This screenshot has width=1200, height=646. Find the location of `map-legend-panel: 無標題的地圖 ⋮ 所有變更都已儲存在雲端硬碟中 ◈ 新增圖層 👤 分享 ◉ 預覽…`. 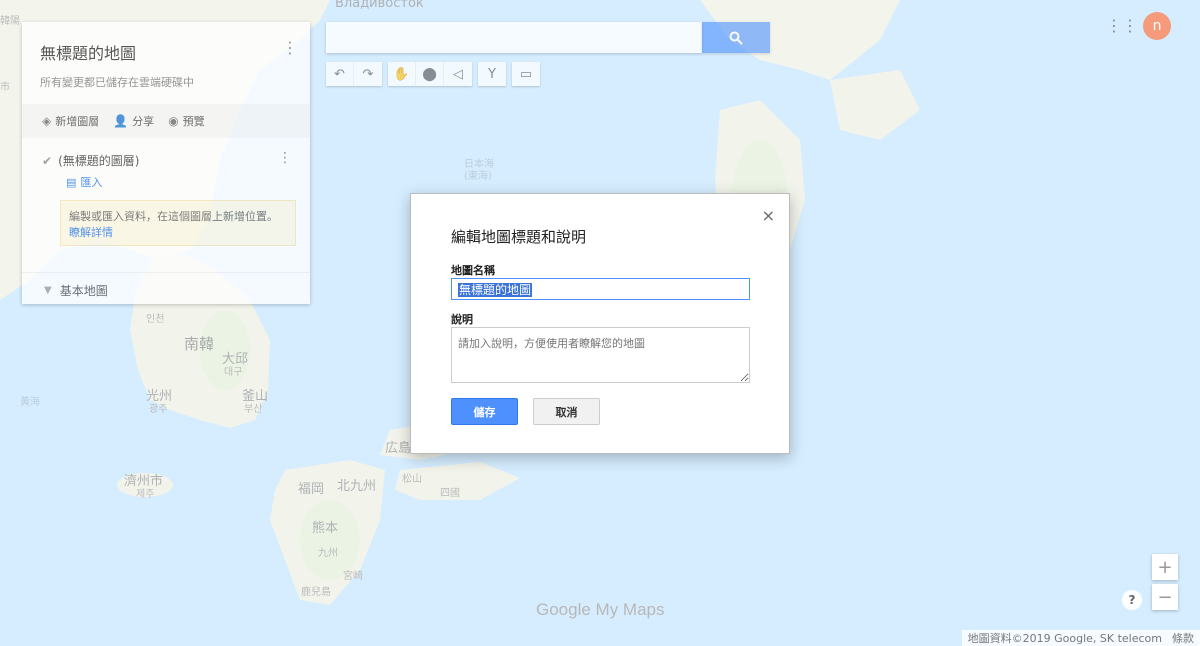

map-legend-panel: 無標題的地圖 ⋮ 所有變更都已儲存在雲端硬碟中 ◈ 新增圖層 👤 分享 ◉ 預覽… is located at coordinates (166, 163).